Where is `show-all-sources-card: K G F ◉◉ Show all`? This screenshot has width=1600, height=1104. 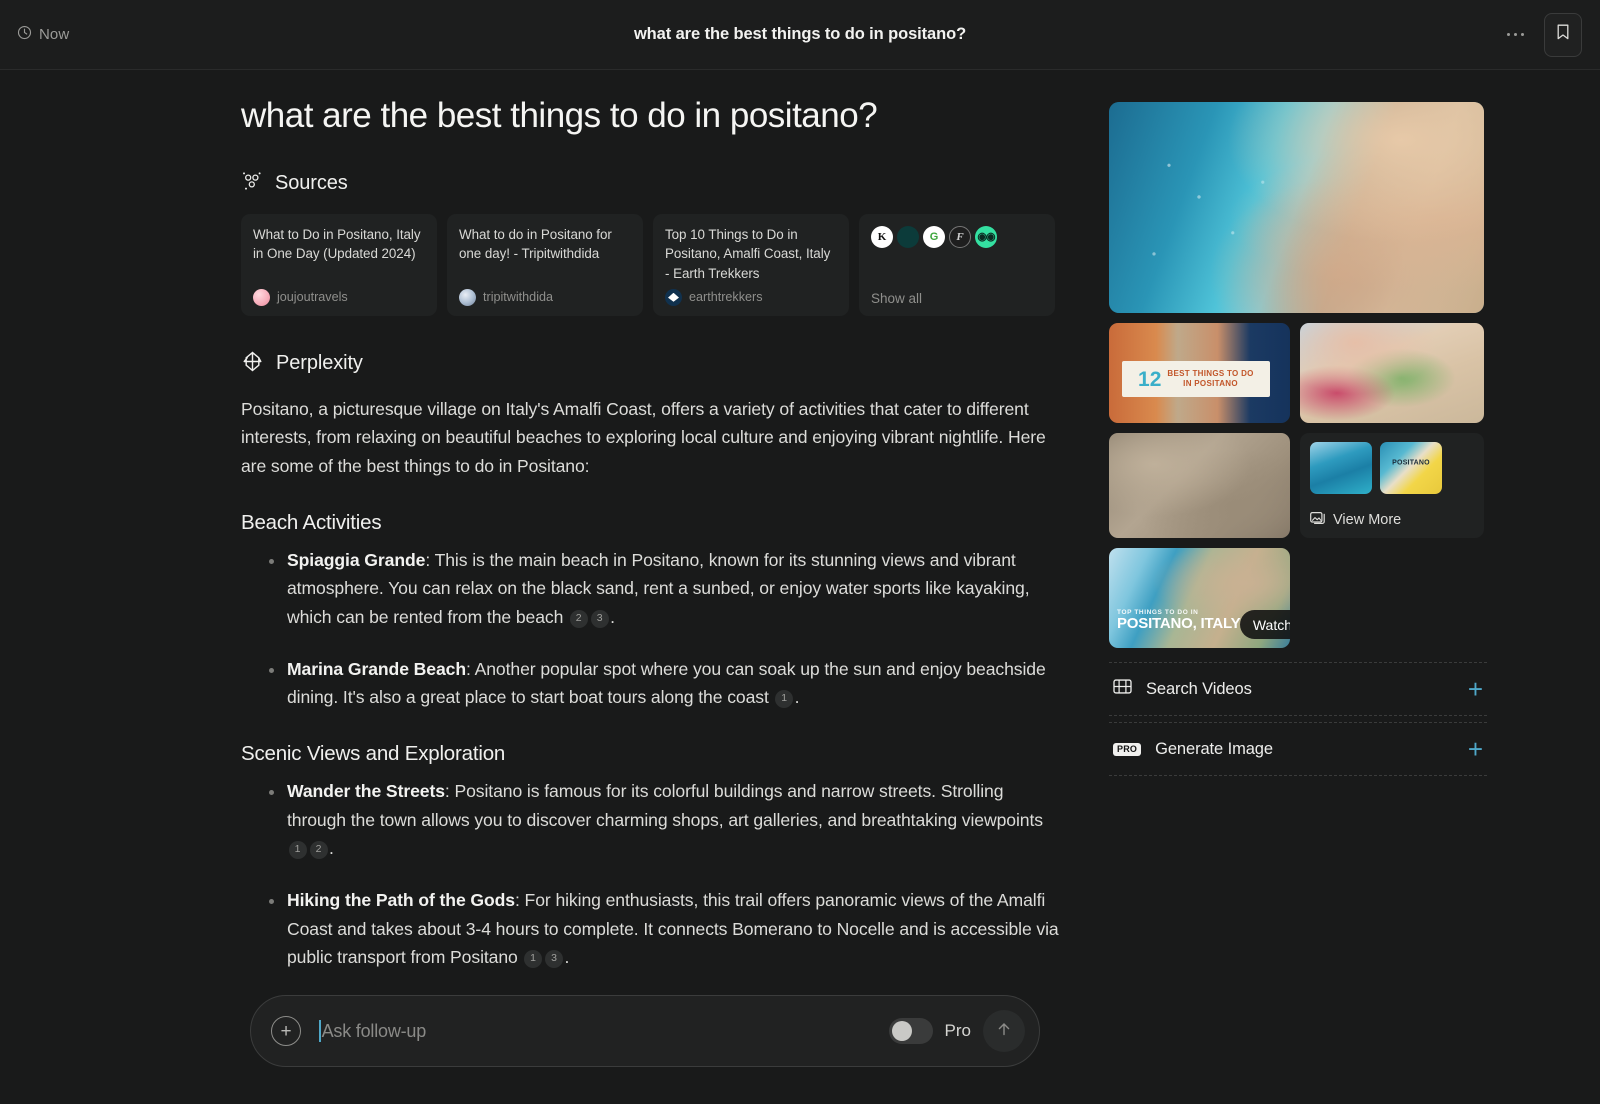 show-all-sources-card: K G F ◉◉ Show all is located at coordinates (957, 264).